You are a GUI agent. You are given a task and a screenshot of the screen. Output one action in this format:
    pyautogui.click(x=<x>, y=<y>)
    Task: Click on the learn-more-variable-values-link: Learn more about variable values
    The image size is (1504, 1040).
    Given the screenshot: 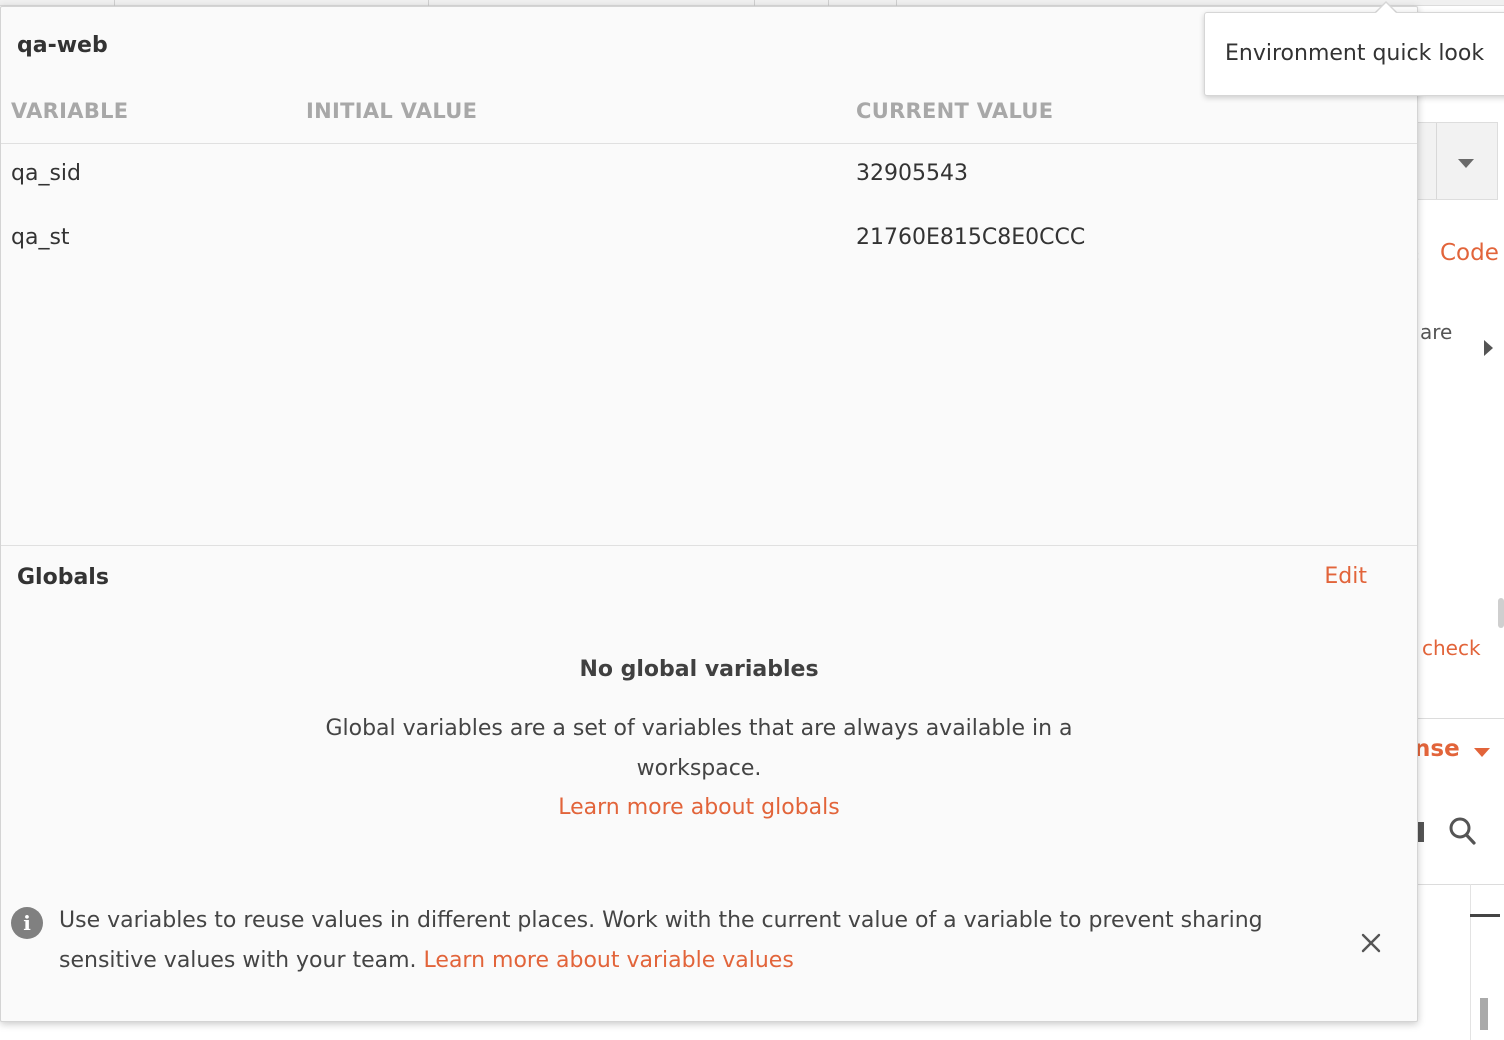 What is the action you would take?
    pyautogui.click(x=609, y=960)
    